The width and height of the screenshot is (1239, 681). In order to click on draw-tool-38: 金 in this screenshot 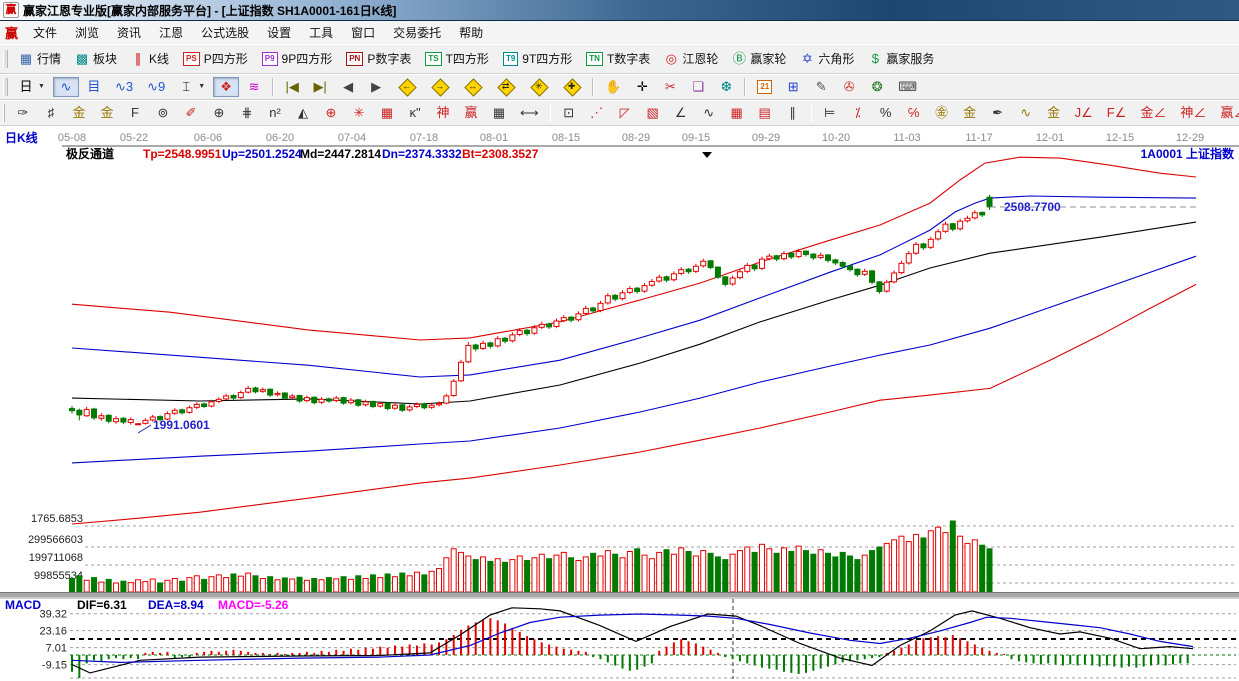, I will do `click(1054, 113)`.